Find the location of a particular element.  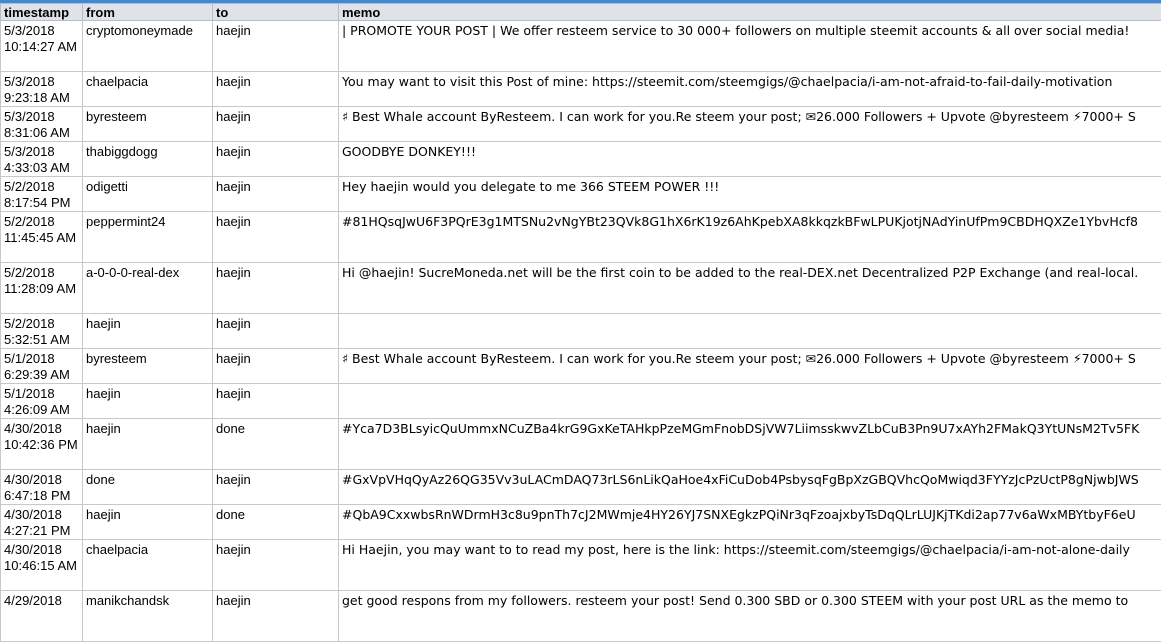

column-header-timestamp: timestamp is located at coordinates (42, 12).